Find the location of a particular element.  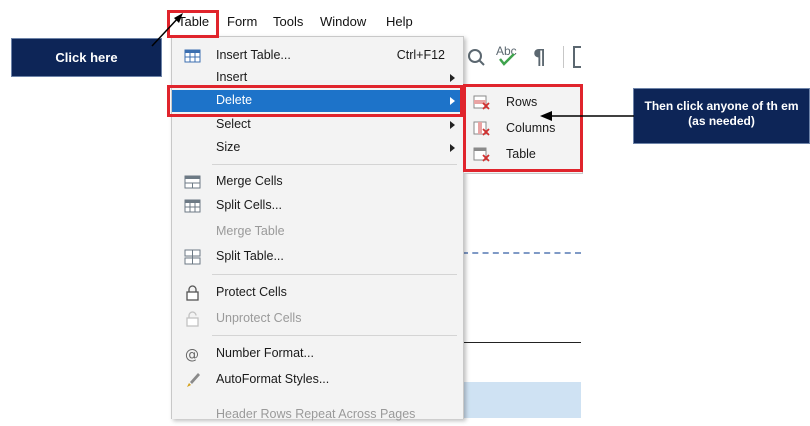

menu-window: Window is located at coordinates (343, 21).